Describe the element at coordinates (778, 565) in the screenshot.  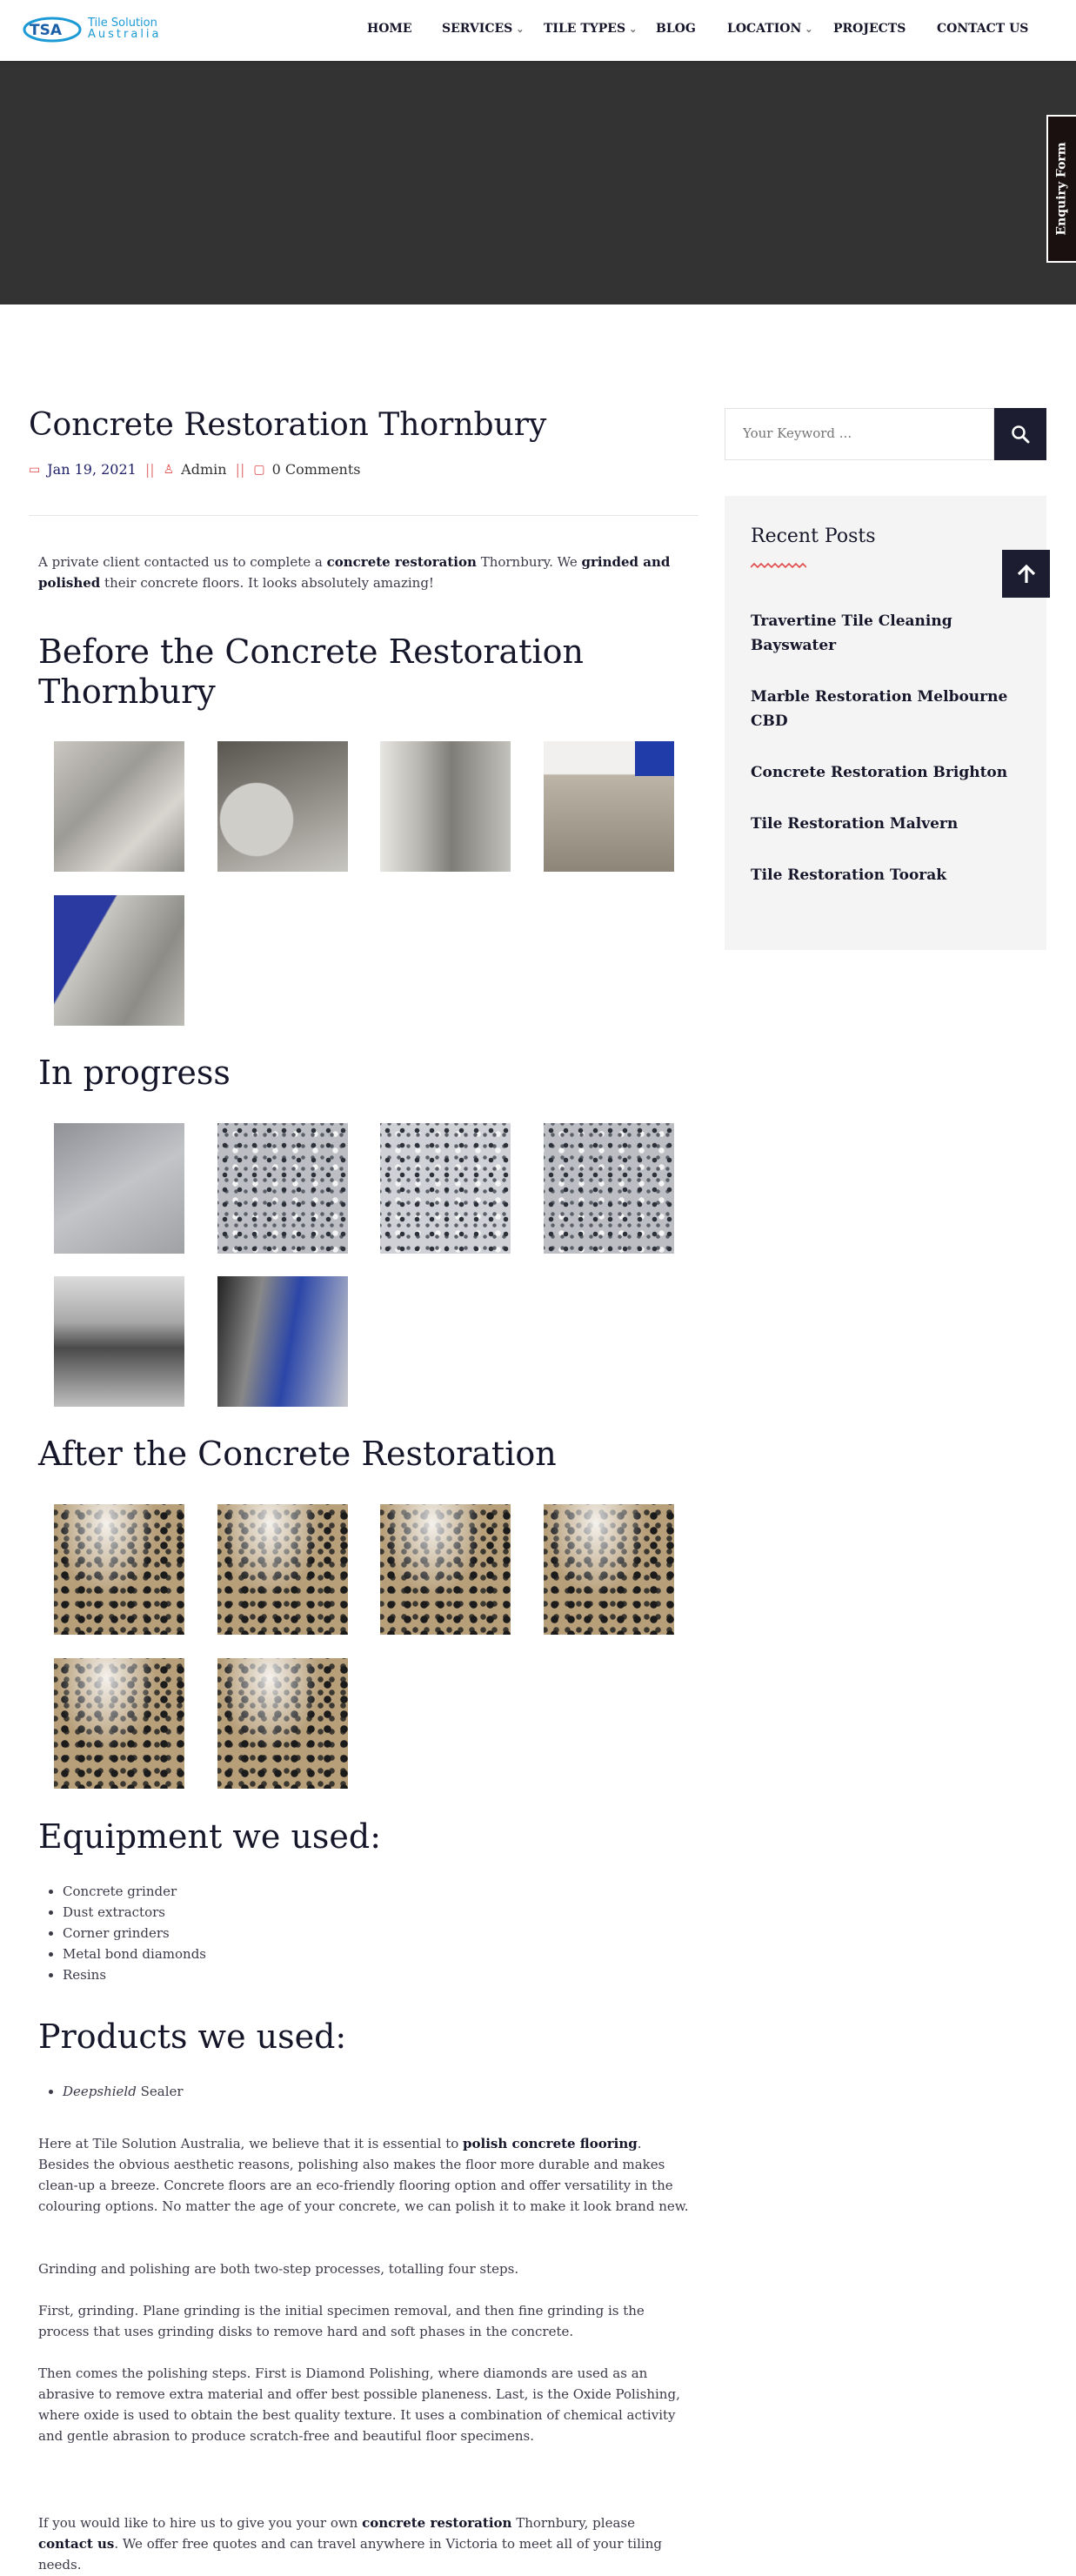
I see `zigzag-underline` at that location.